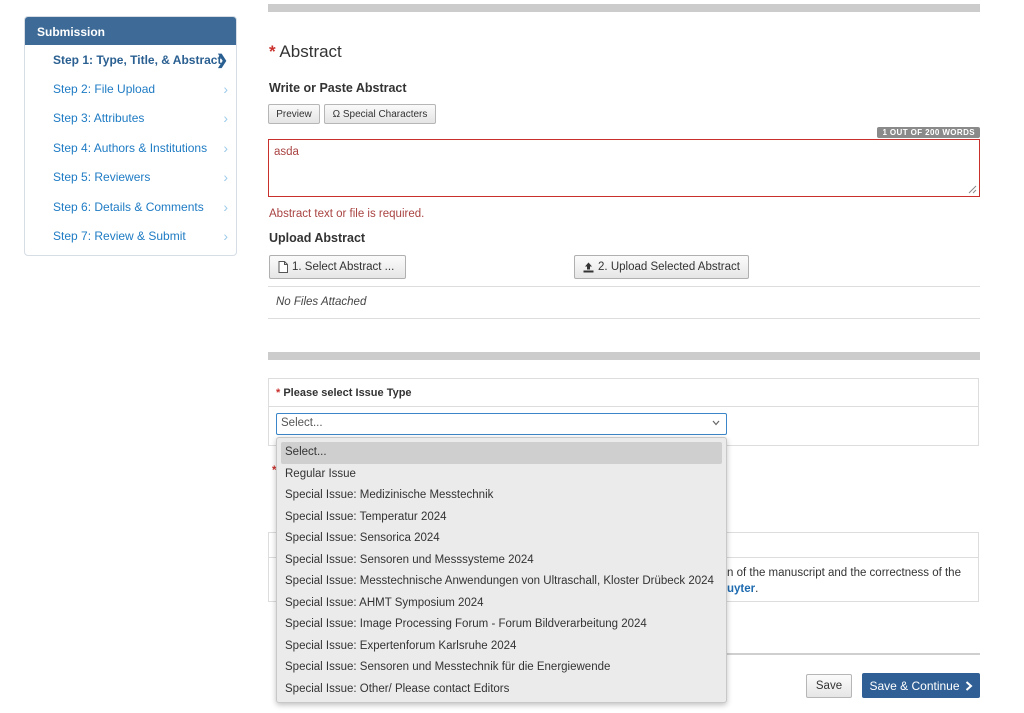  Describe the element at coordinates (317, 238) in the screenshot. I see `upload-abstract-heading: Upload Abstract` at that location.